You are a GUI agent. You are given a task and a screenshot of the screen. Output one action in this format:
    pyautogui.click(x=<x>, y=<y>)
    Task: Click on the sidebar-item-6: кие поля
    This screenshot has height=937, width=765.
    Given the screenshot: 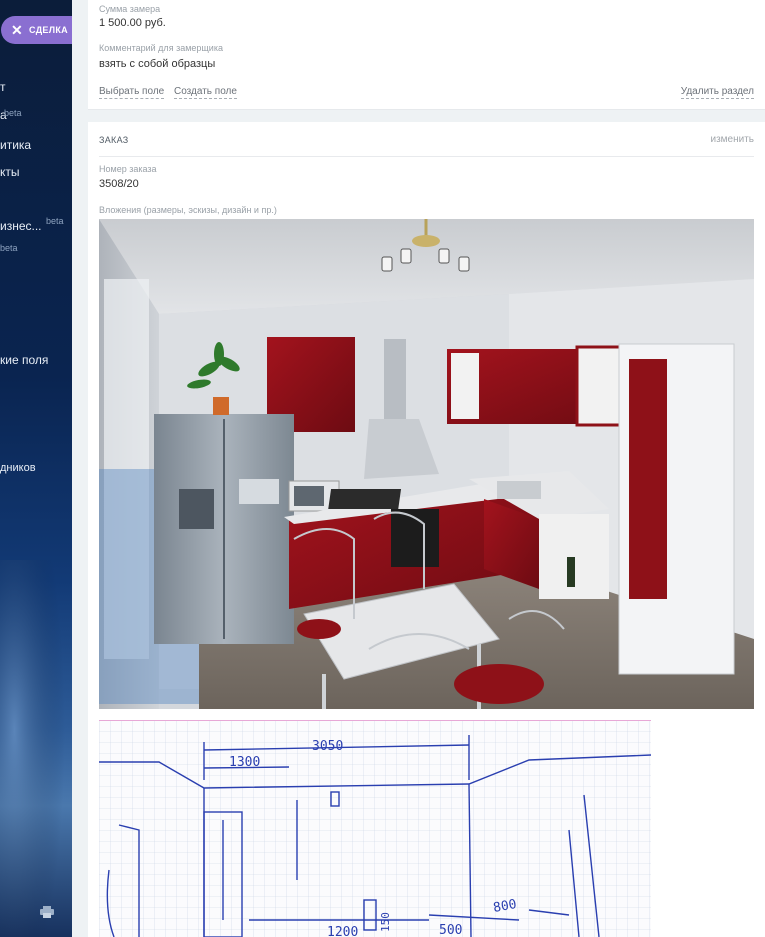 What is the action you would take?
    pyautogui.click(x=24, y=360)
    